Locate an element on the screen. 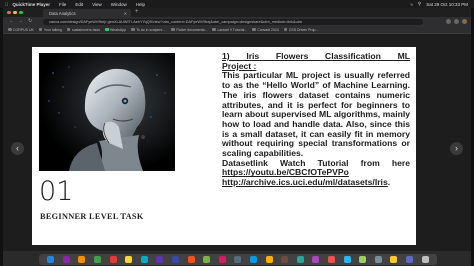  chrome-icon is located at coordinates (129, 259).